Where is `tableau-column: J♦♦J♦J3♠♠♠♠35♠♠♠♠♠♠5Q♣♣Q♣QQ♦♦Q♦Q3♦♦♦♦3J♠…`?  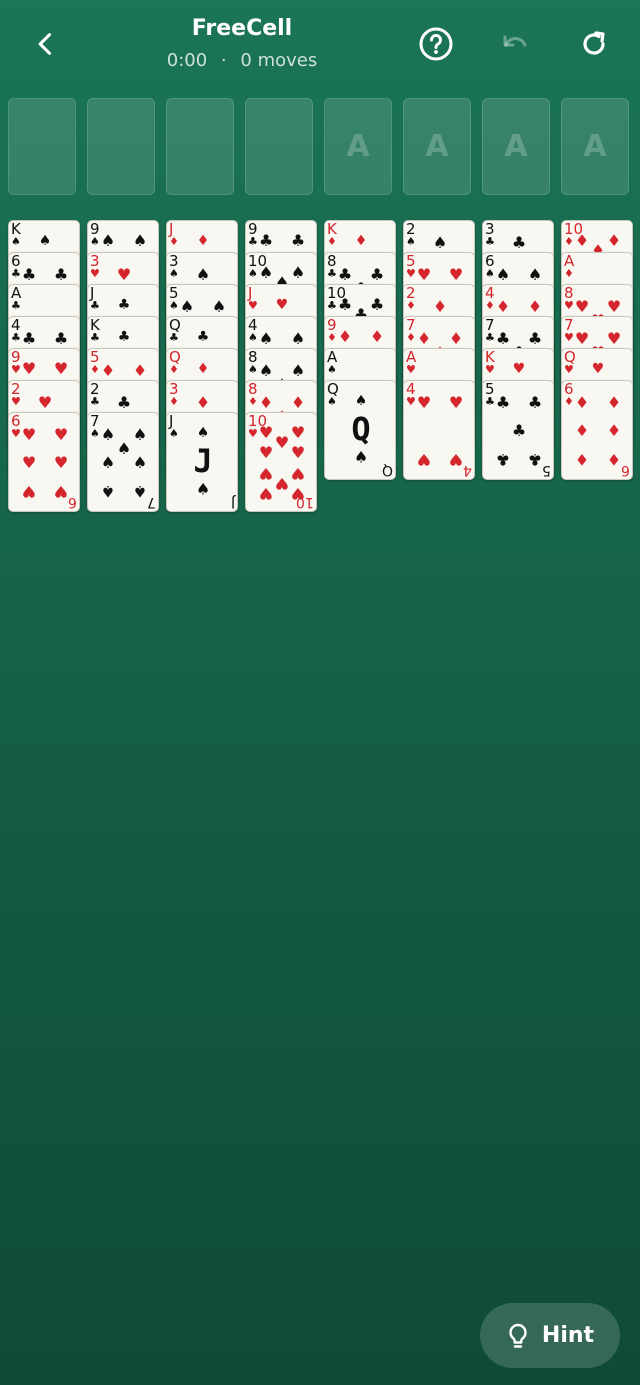
tableau-column: J♦♦J♦J3♠♠♠♠35♠♠♠♠♠♠5Q♣♣Q♣QQ♦♦Q♦Q3♦♦♦♦3J♠… is located at coordinates (202, 366).